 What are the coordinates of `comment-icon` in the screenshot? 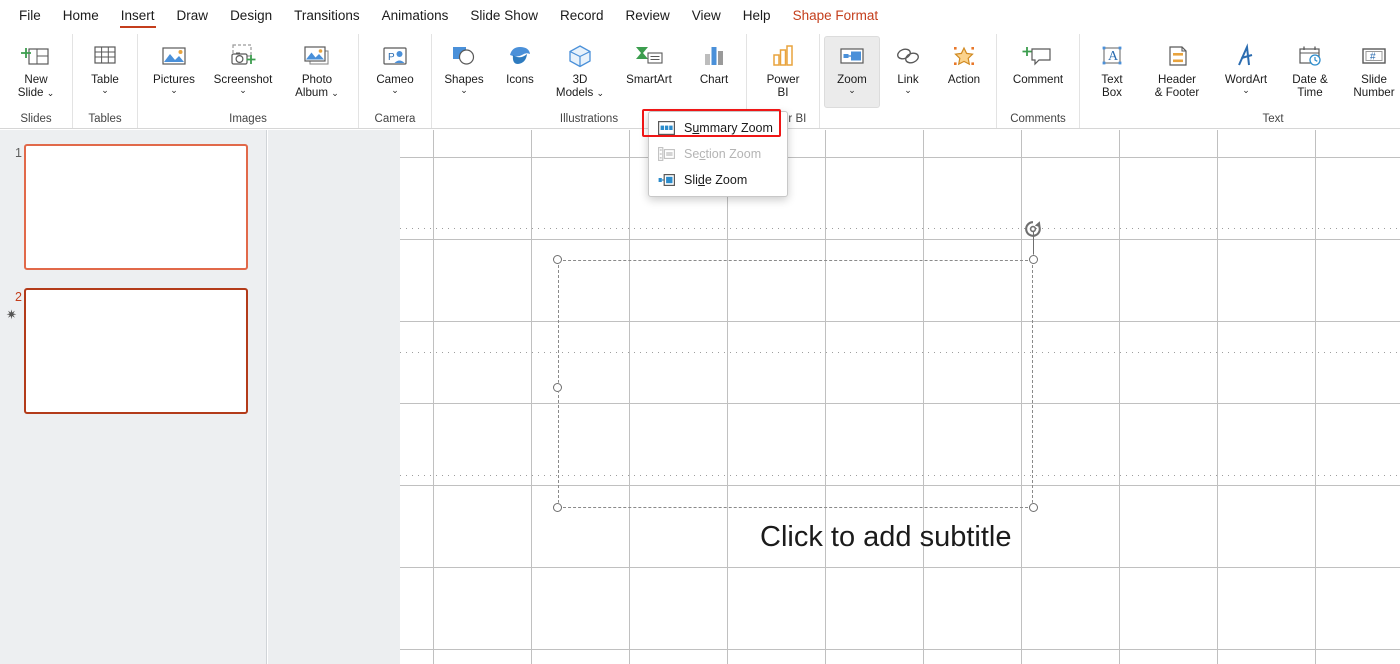 It's located at (1038, 56).